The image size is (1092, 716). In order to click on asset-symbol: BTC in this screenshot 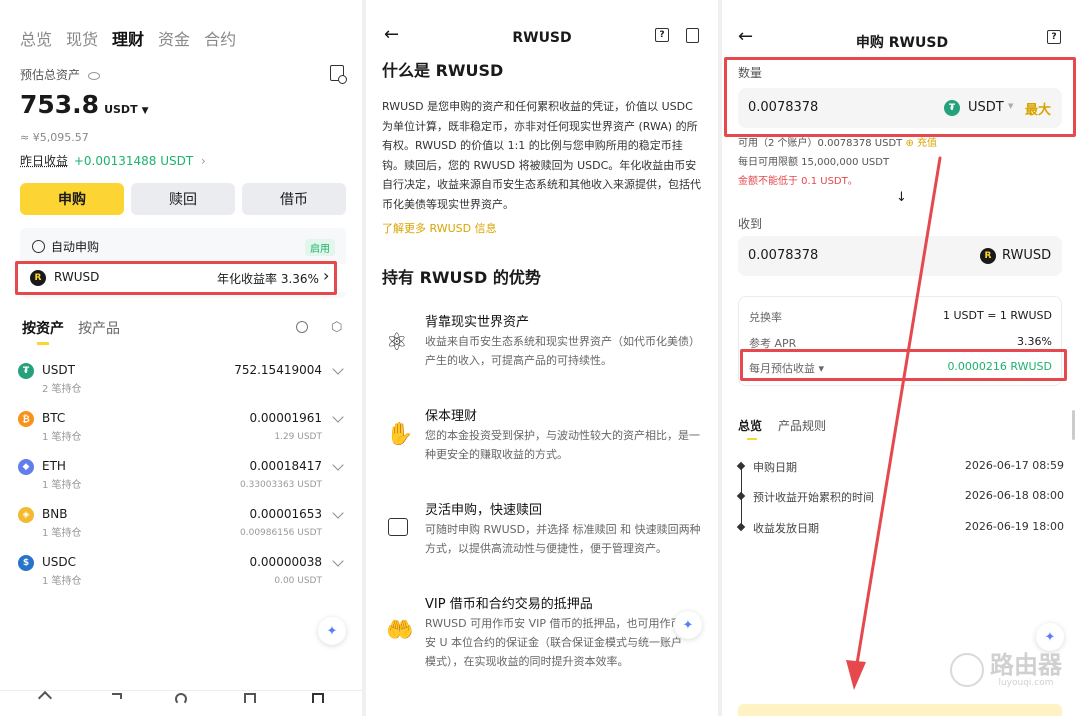, I will do `click(54, 418)`.